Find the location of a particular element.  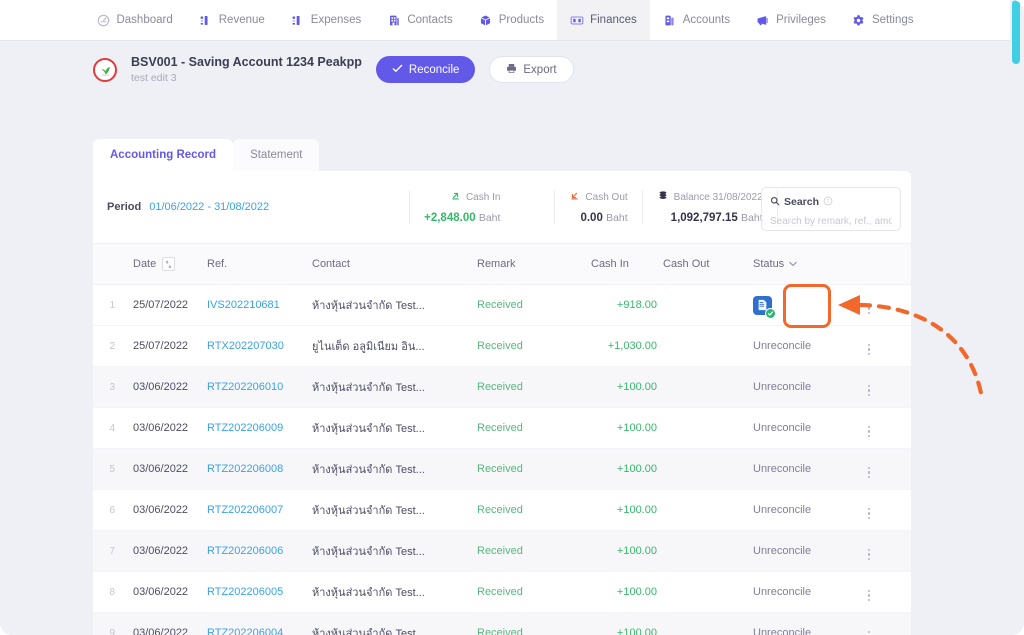

summary-cash-out: Cash Out 0.00 Baht is located at coordinates (597, 207).